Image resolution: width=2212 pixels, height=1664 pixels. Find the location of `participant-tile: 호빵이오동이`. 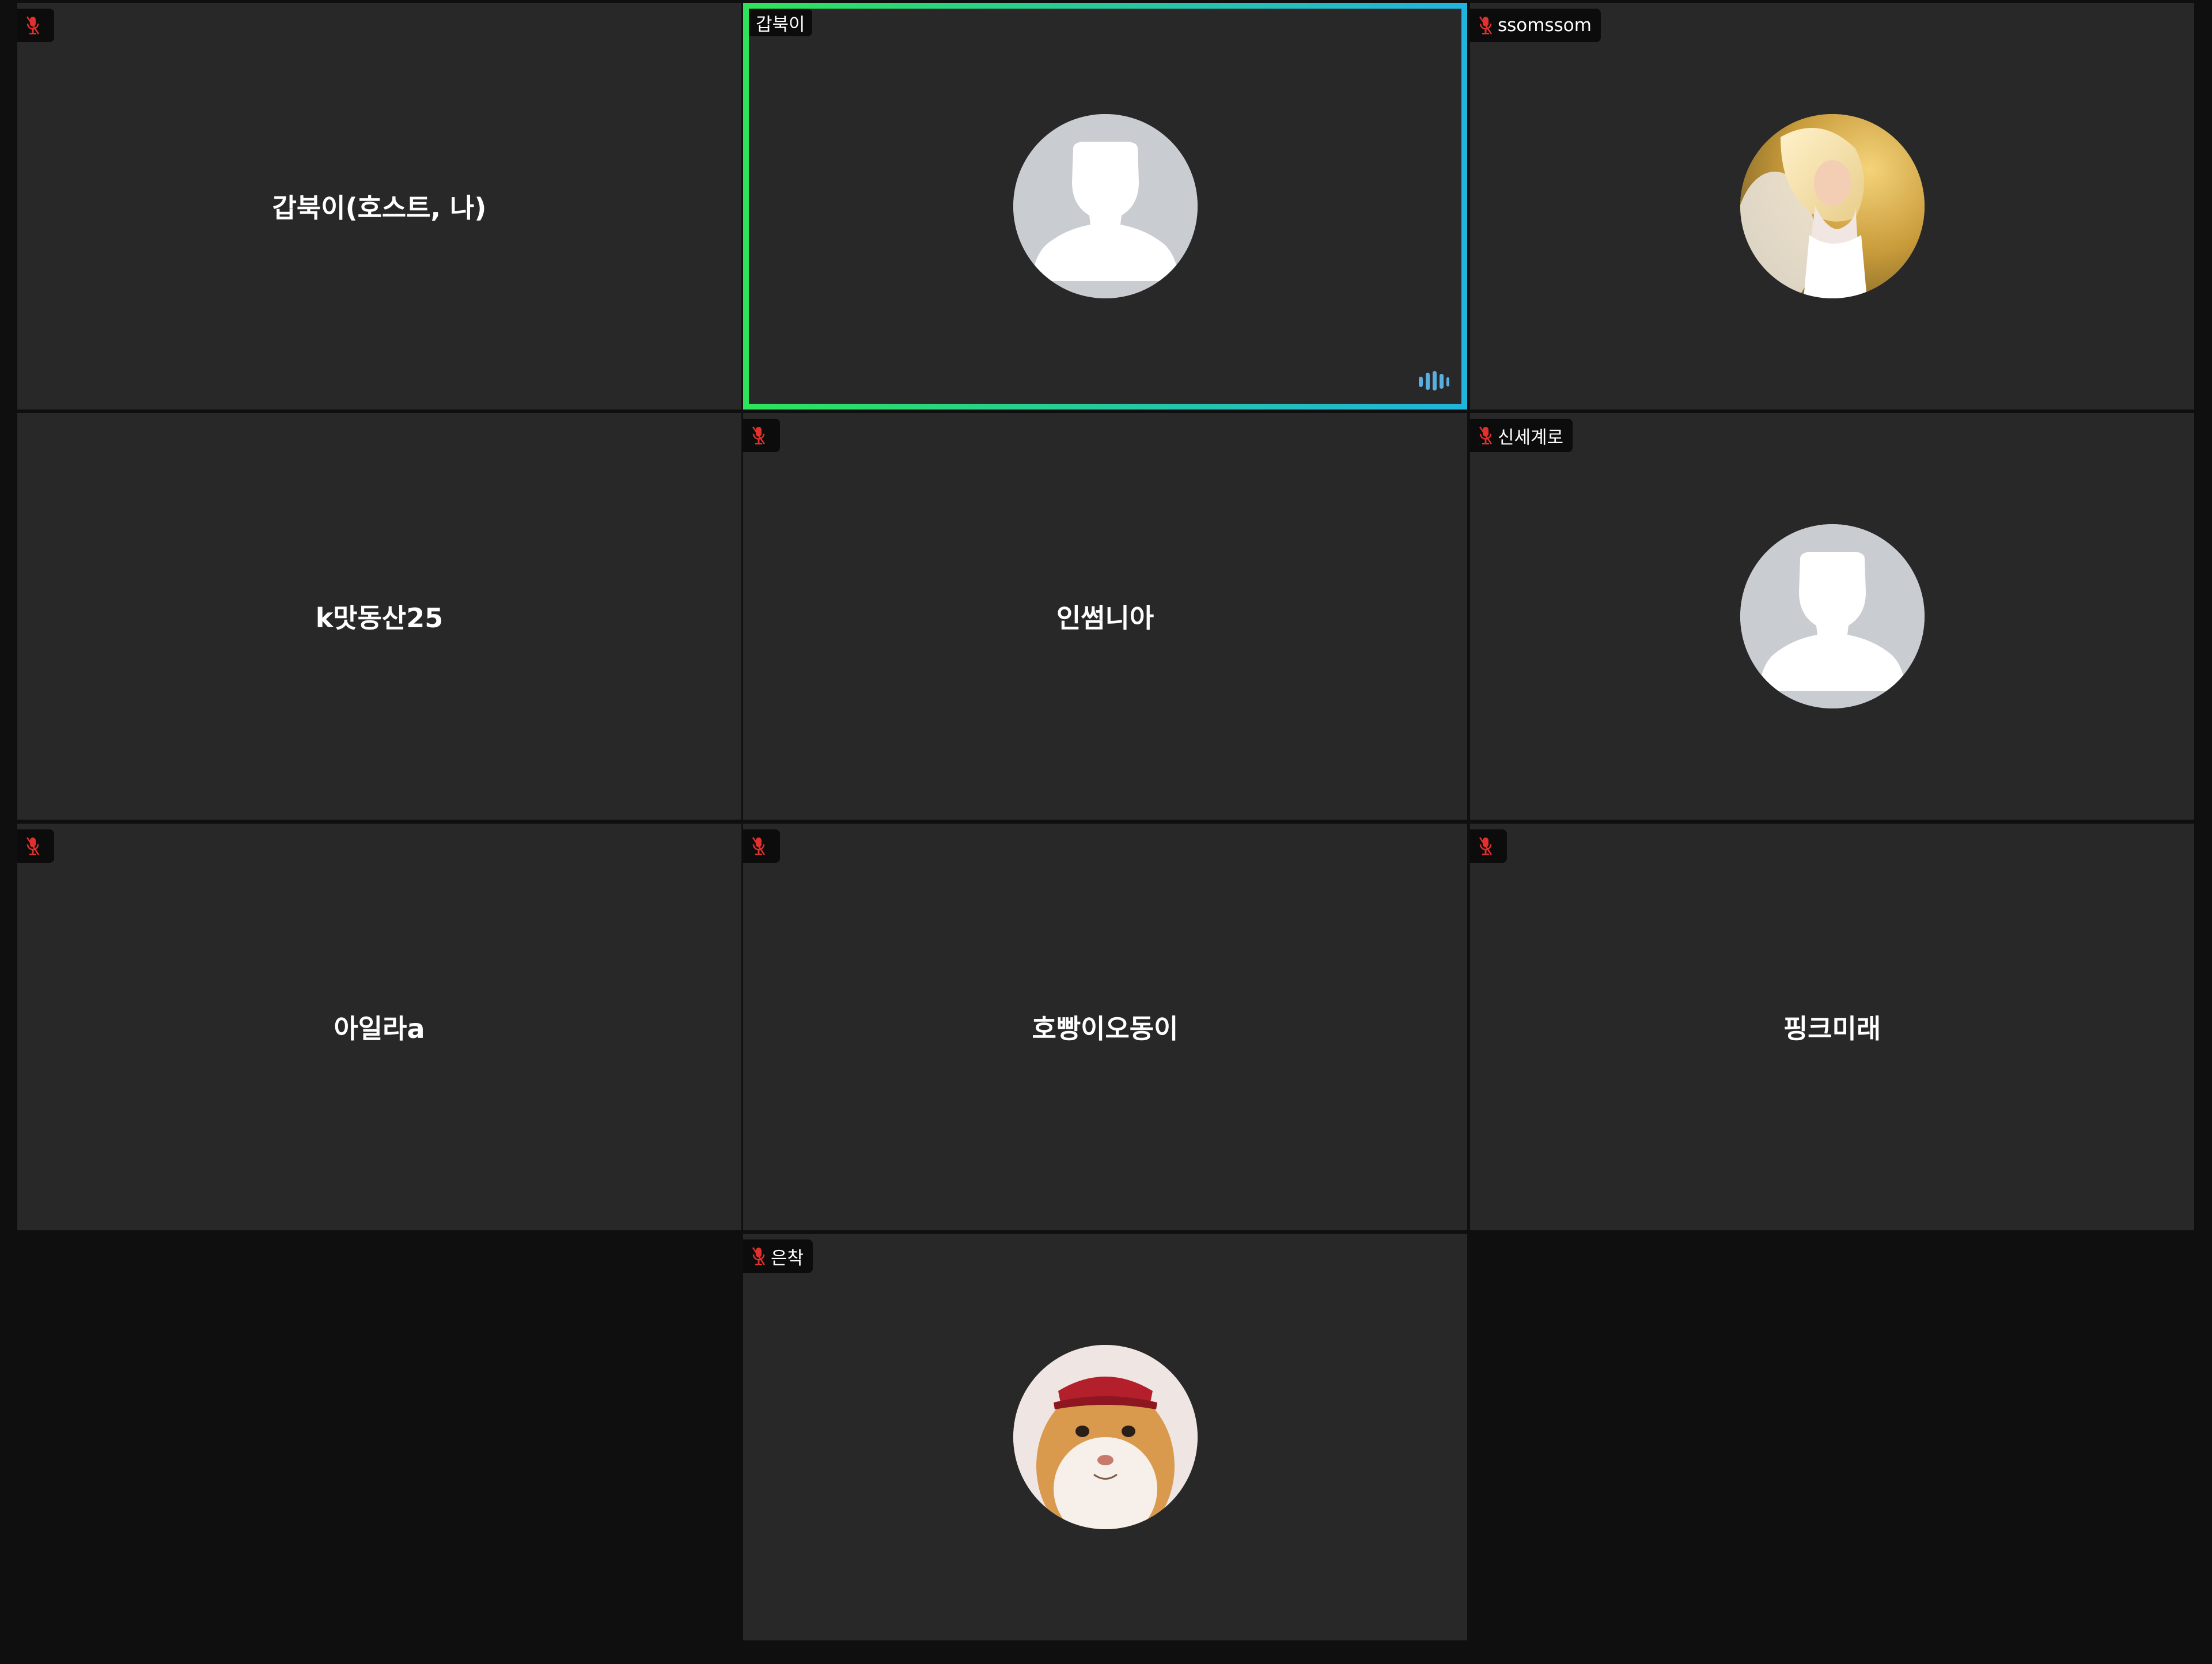

participant-tile: 호빵이오동이 is located at coordinates (1105, 1027).